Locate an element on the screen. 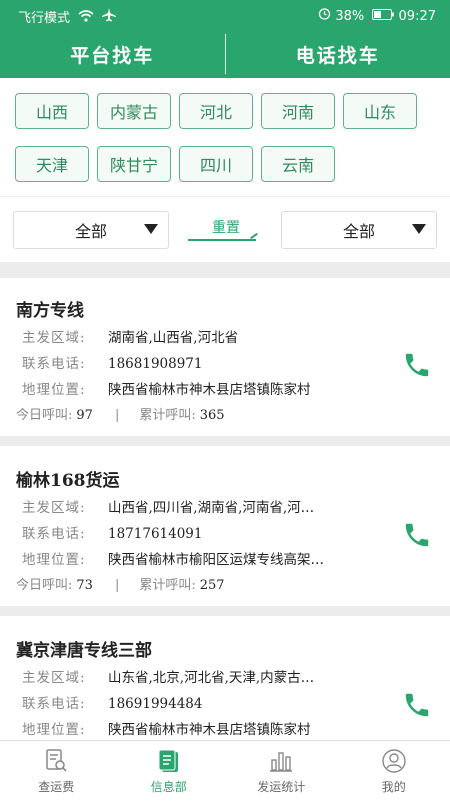  province-chip: 四川 is located at coordinates (216, 164).